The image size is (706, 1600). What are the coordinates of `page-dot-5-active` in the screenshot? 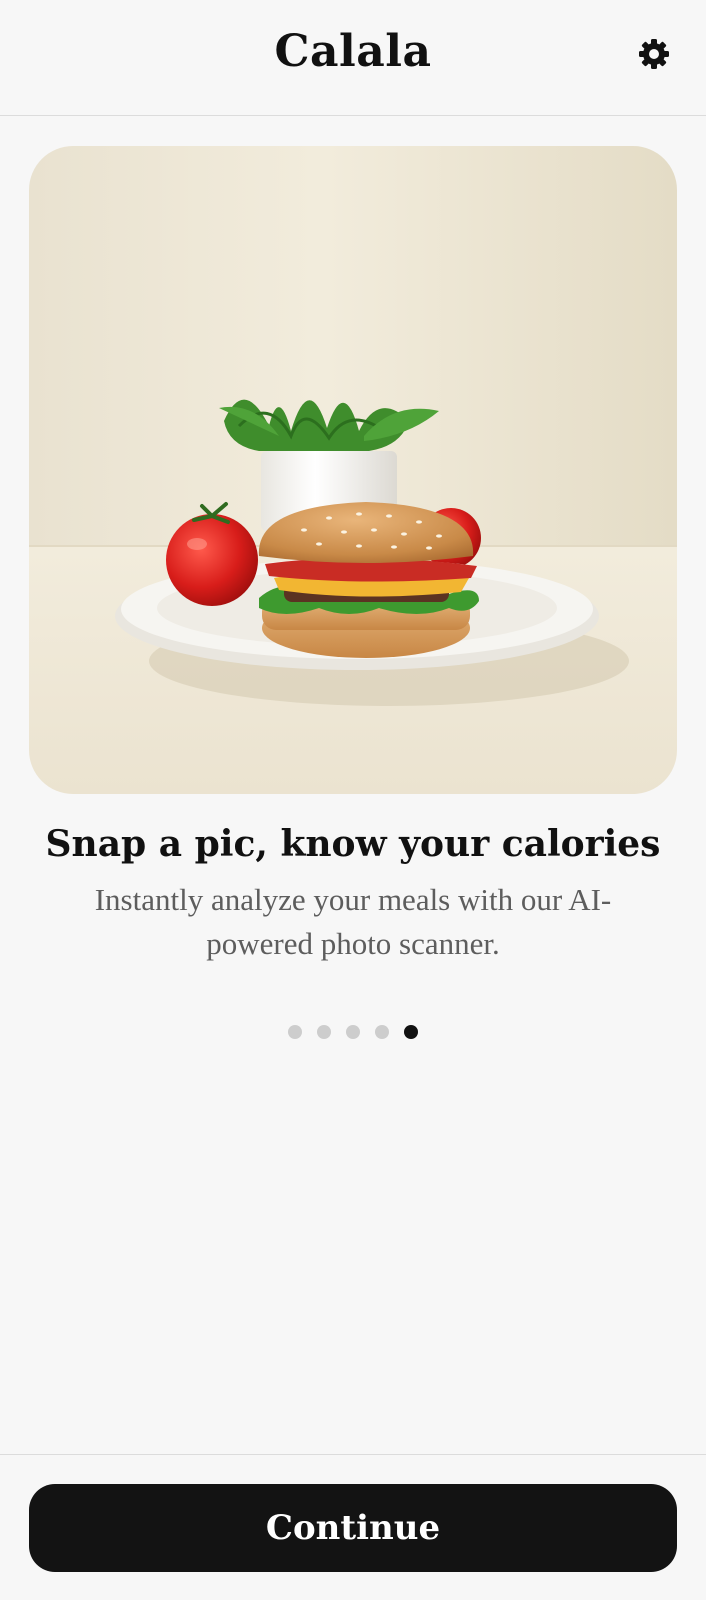 It's located at (411, 1032).